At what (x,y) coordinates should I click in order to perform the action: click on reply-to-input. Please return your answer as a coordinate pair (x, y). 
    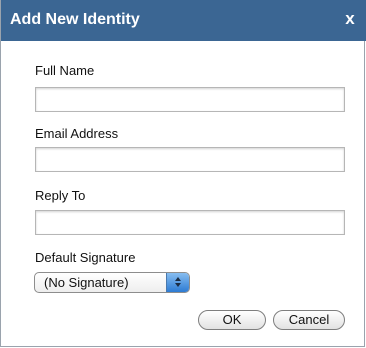
    Looking at the image, I should click on (190, 222).